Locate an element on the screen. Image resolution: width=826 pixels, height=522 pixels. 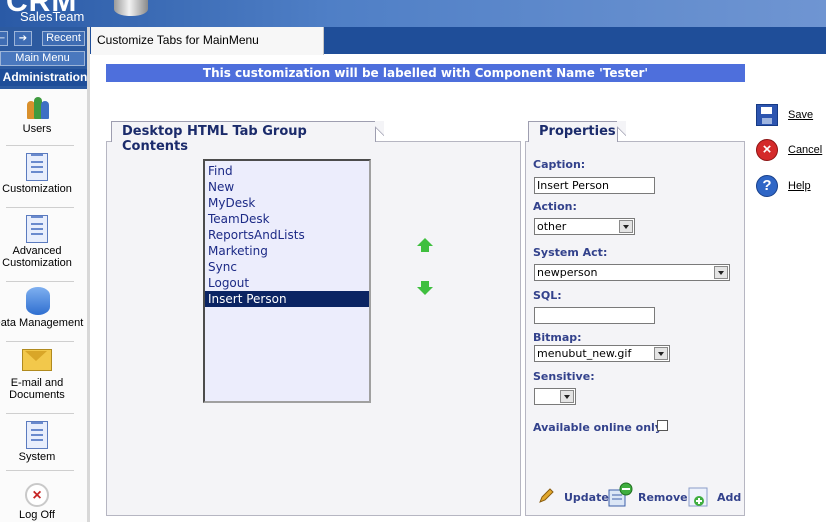
sidebar-item-users: Users is located at coordinates (37, 114).